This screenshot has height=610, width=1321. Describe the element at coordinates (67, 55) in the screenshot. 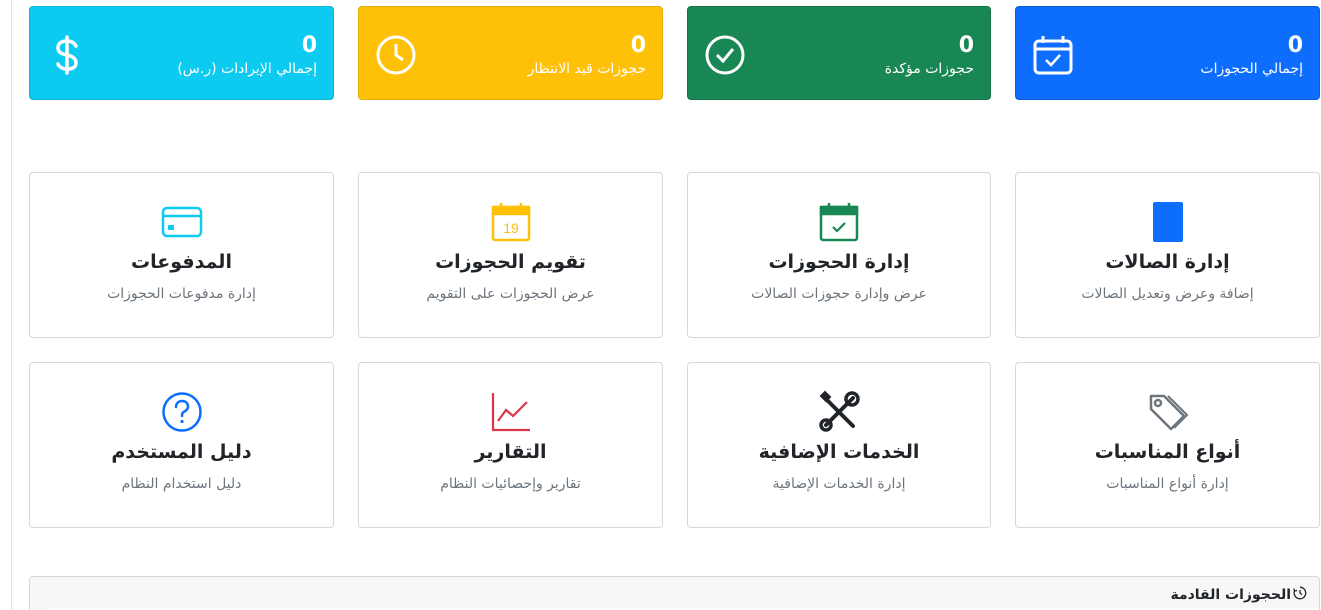

I see `dollar-icon` at that location.